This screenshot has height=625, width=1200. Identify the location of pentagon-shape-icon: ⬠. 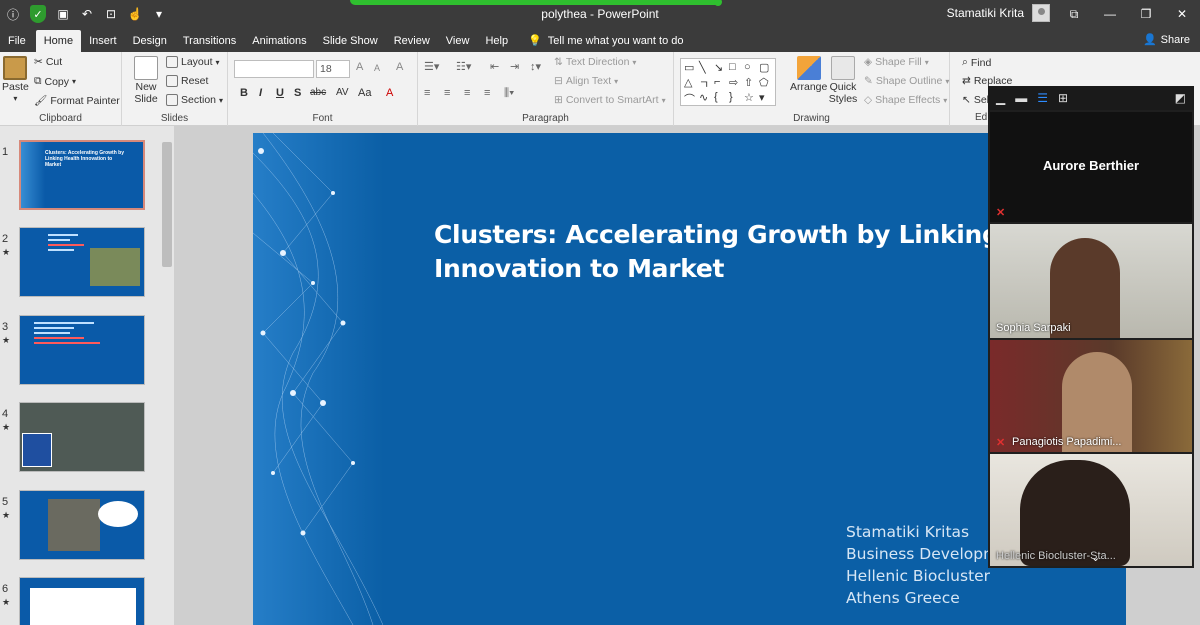
(764, 82).